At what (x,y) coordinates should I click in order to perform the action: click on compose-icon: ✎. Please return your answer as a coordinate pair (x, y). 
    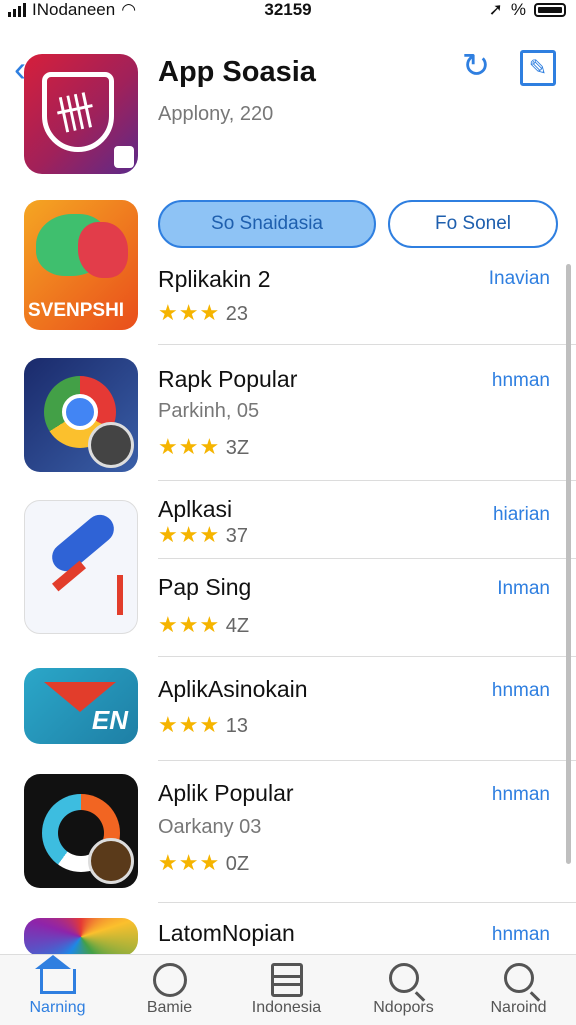
    Looking at the image, I should click on (538, 68).